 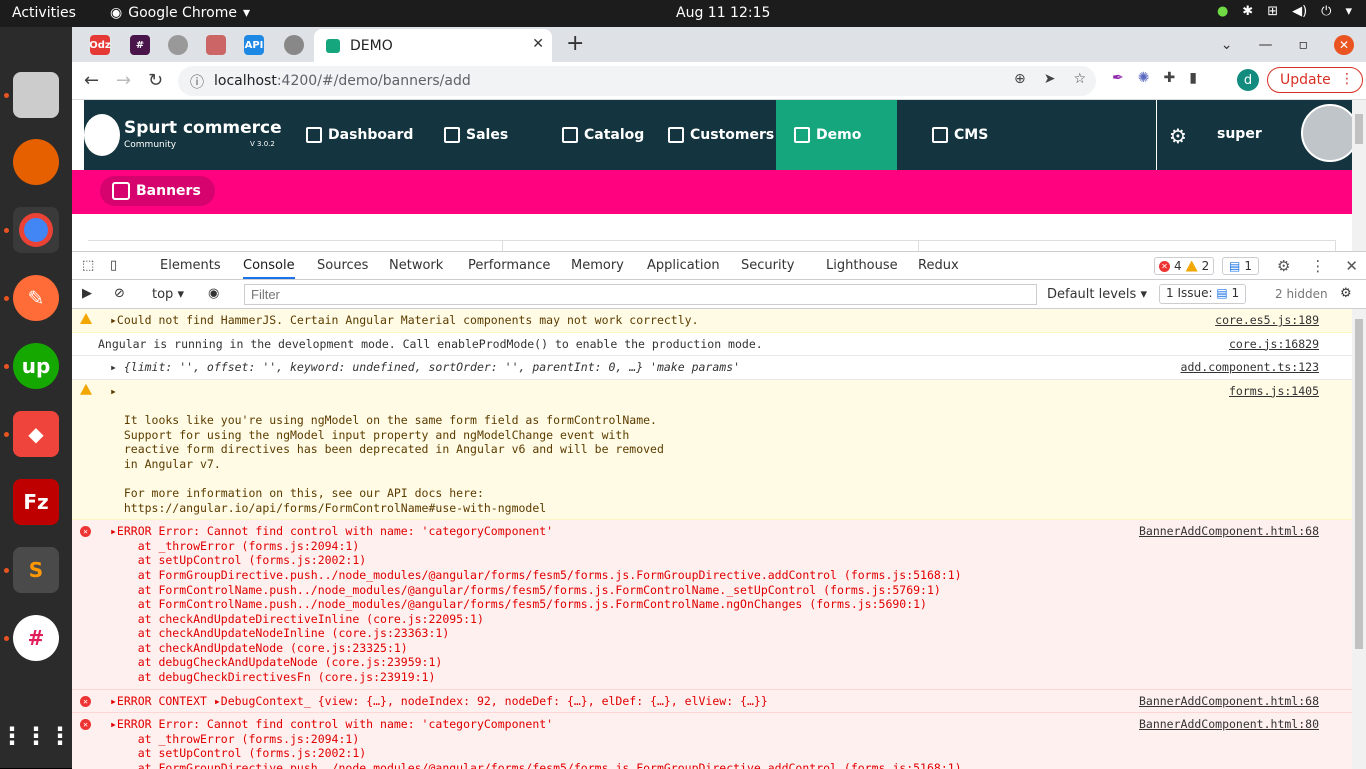 What do you see at coordinates (36, 366) in the screenshot?
I see `upwork-icon: up` at bounding box center [36, 366].